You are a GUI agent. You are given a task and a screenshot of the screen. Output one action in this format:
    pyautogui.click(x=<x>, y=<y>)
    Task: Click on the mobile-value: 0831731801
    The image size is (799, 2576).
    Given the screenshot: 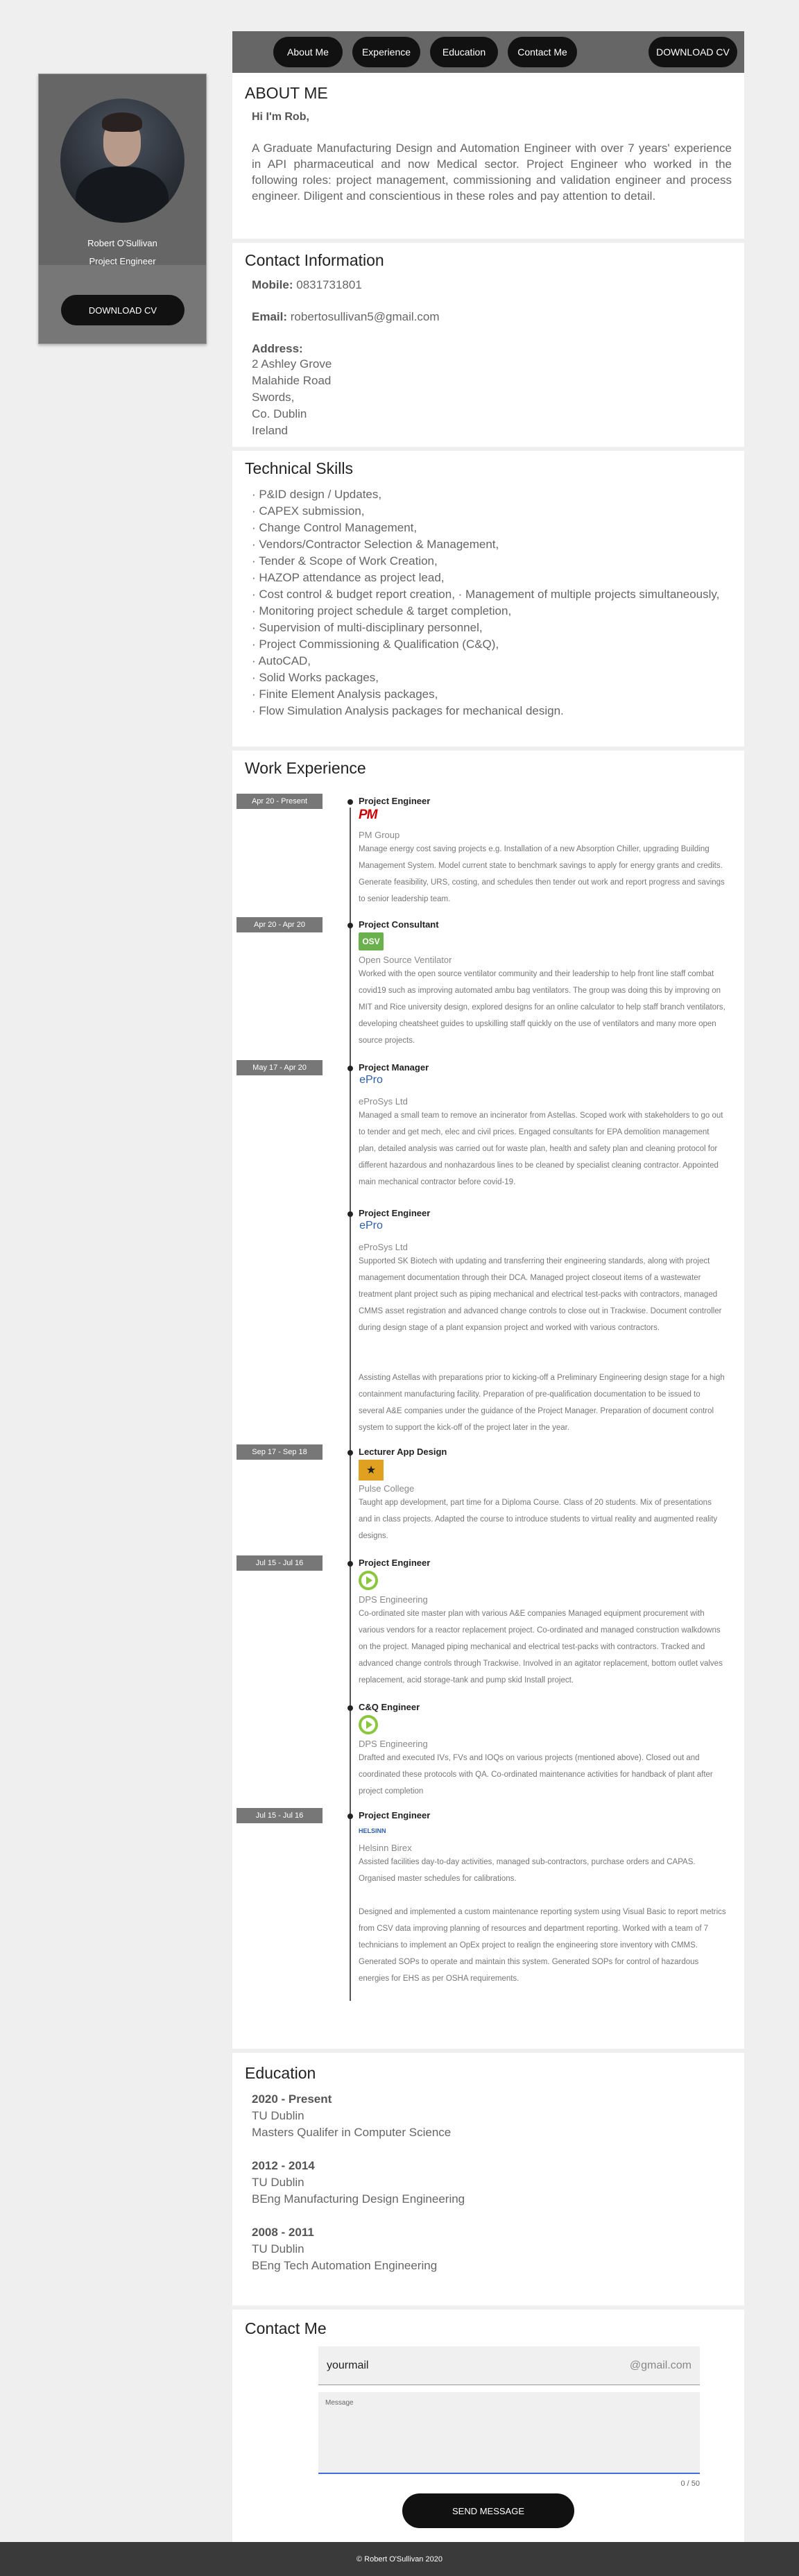 What is the action you would take?
    pyautogui.click(x=329, y=284)
    